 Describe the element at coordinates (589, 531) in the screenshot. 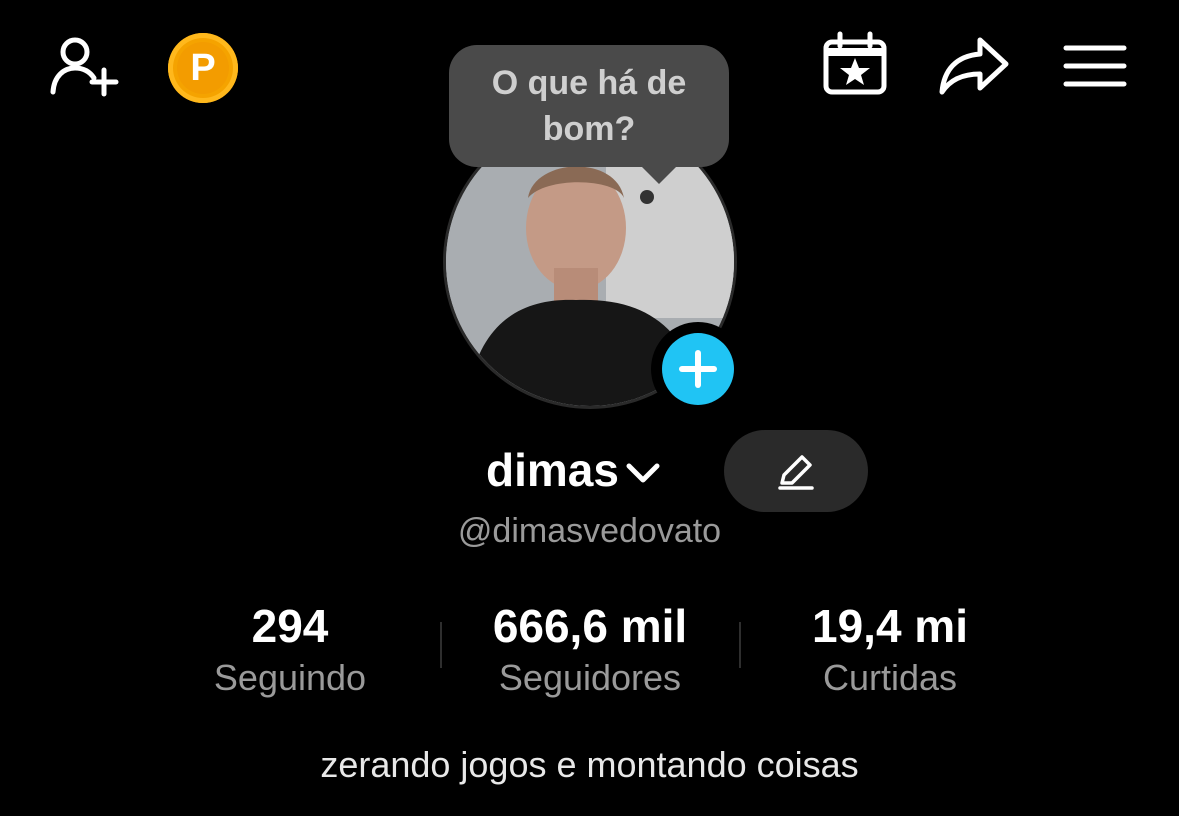

I see `username-handle: @dimasvedovato` at that location.